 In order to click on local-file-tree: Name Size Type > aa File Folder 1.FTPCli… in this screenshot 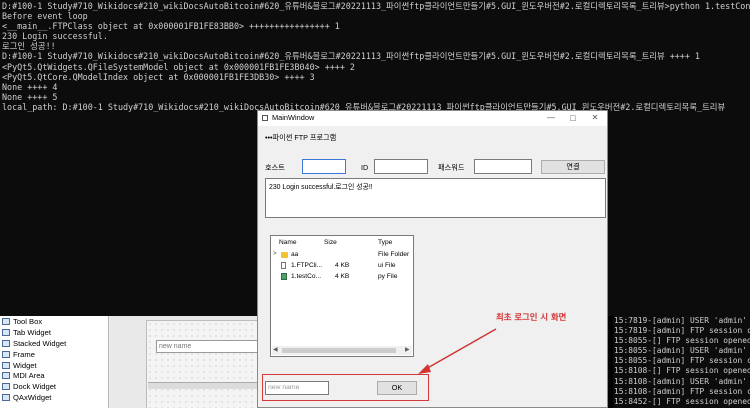, I will do `click(342, 296)`.